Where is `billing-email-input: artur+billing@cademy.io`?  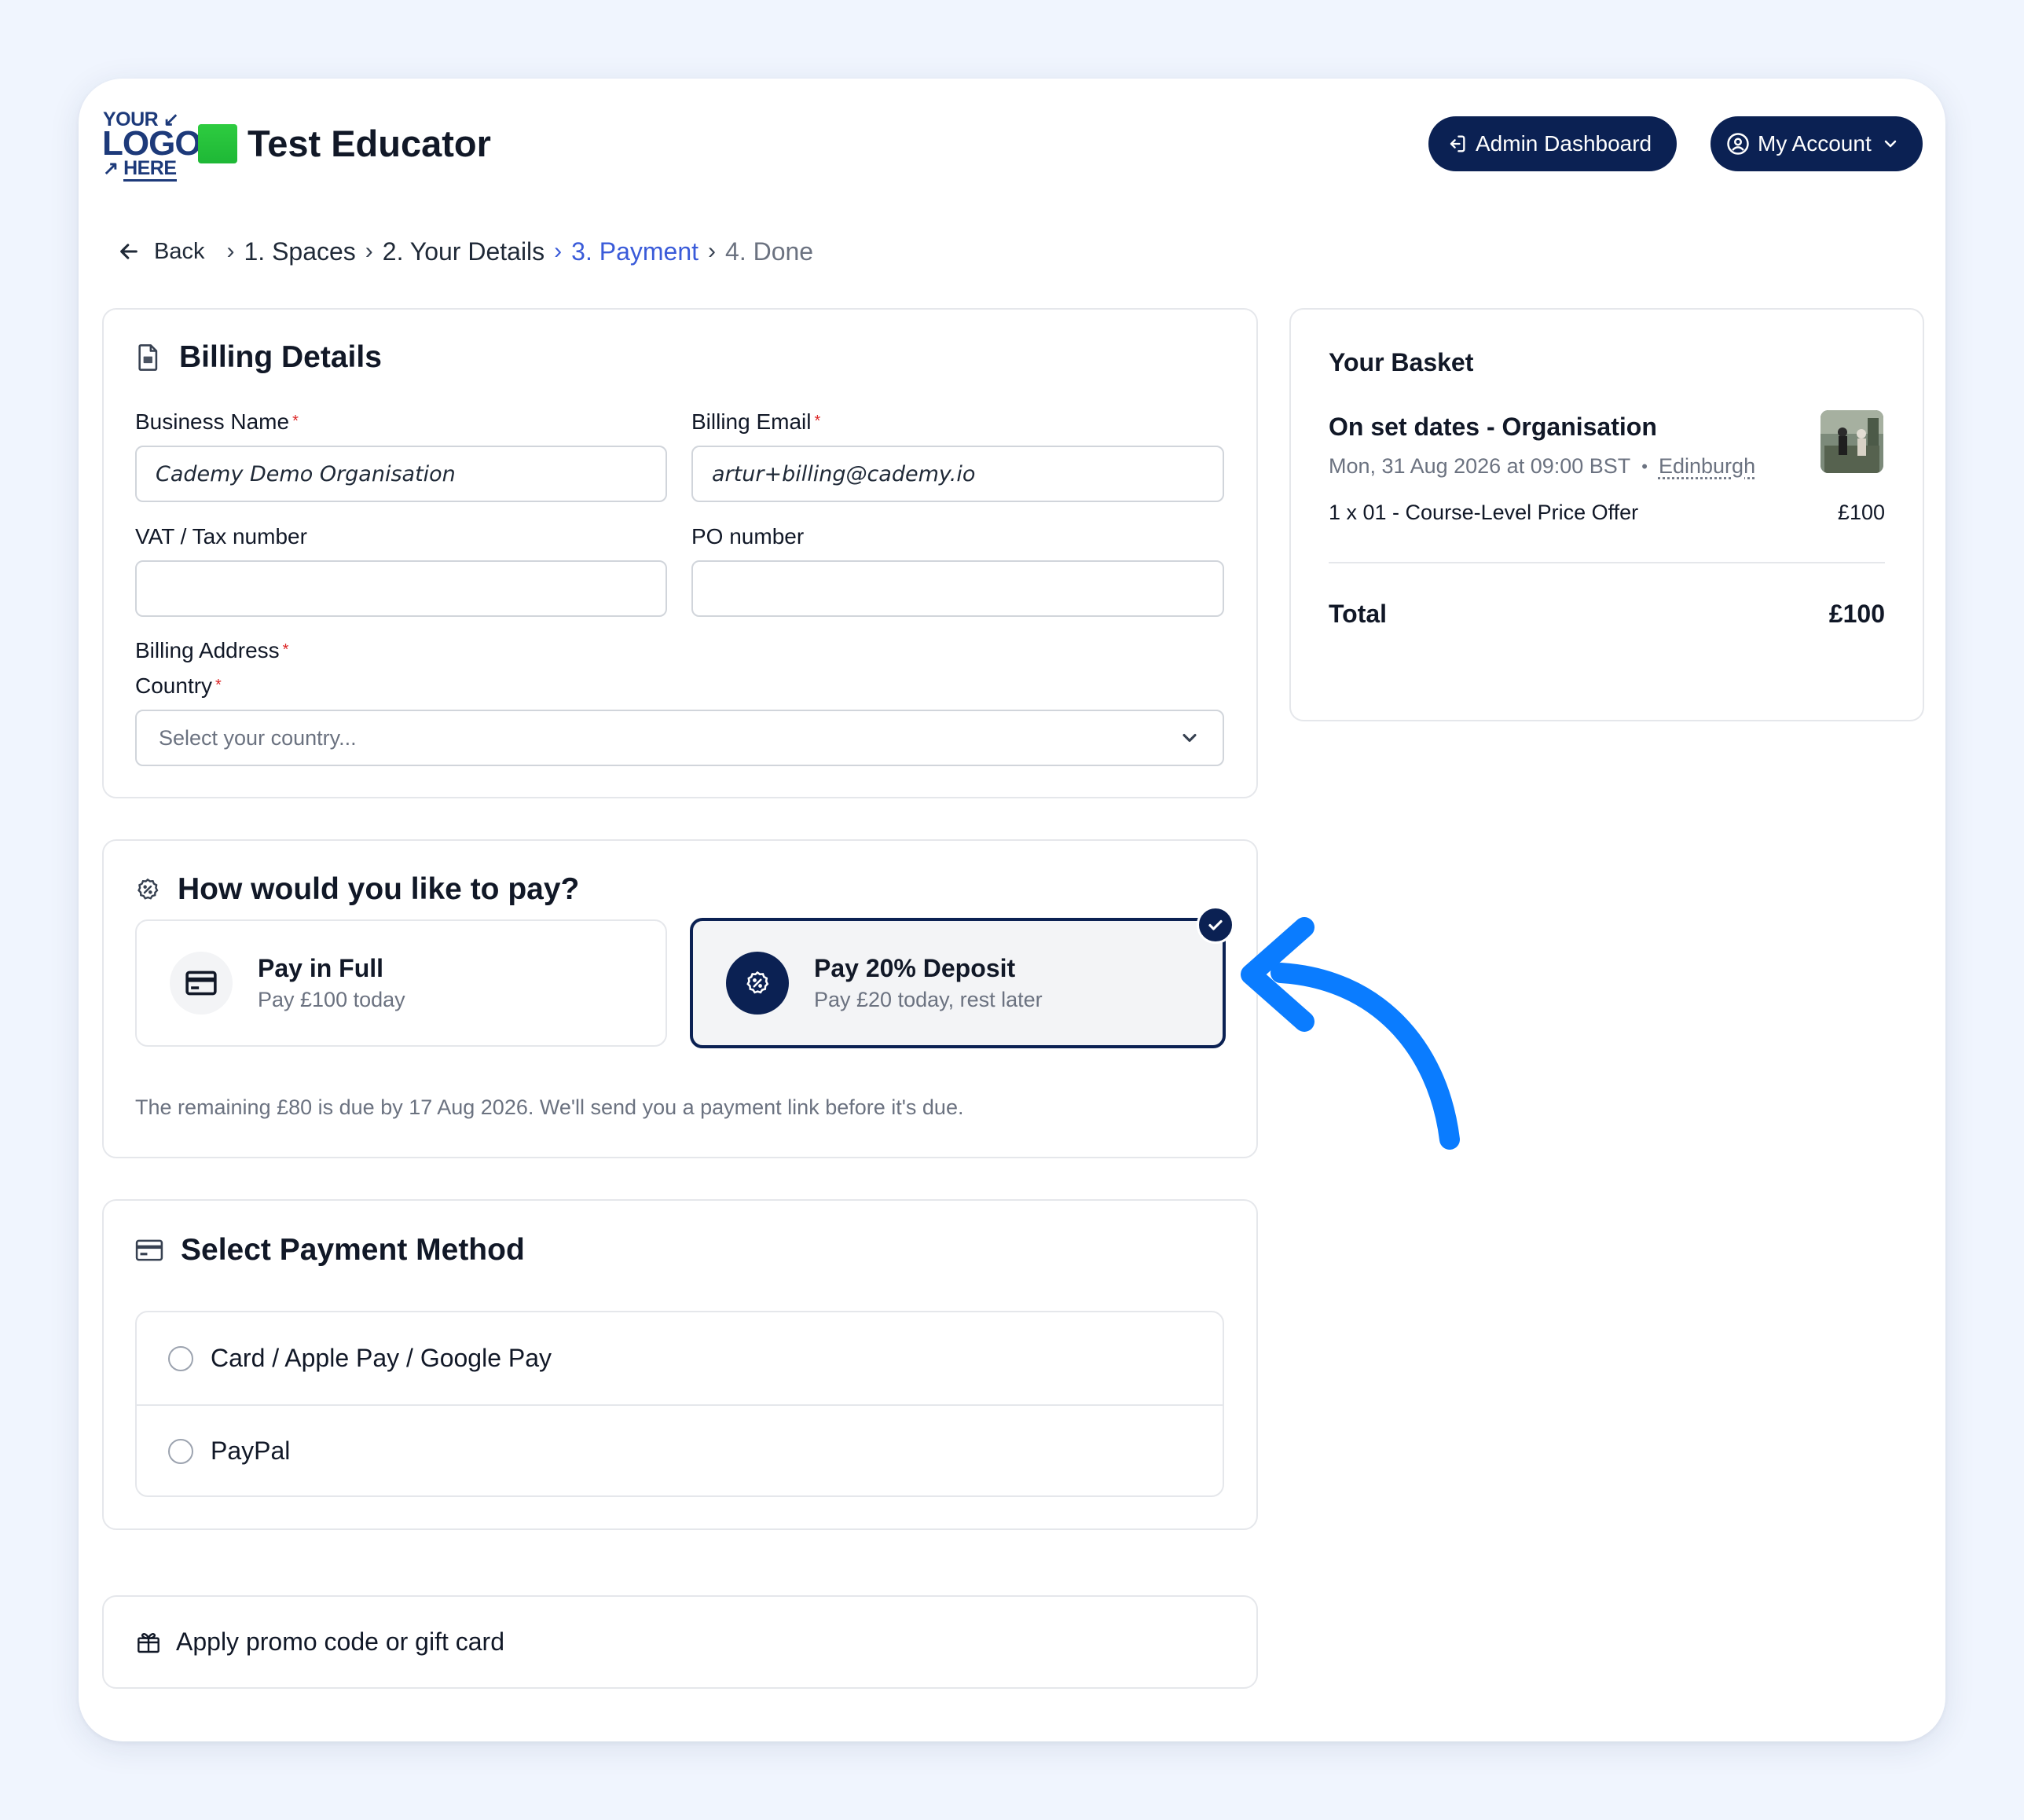 billing-email-input: artur+billing@cademy.io is located at coordinates (957, 474).